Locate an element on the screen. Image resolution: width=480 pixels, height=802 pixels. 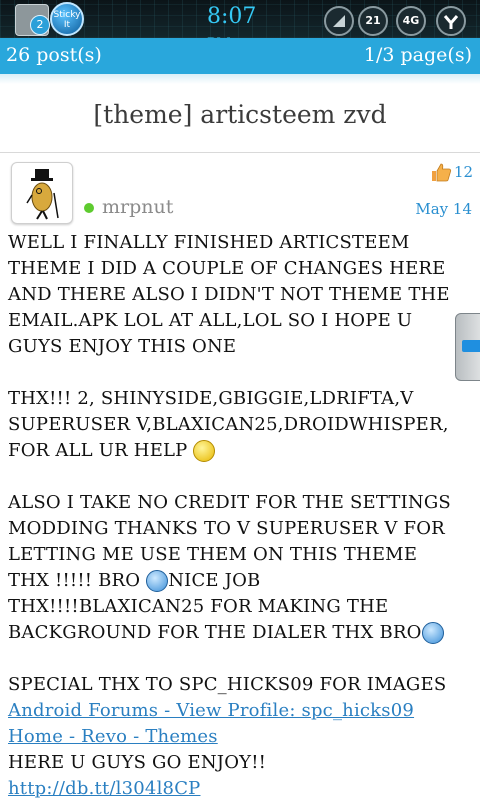
signal-glyph is located at coordinates (339, 21).